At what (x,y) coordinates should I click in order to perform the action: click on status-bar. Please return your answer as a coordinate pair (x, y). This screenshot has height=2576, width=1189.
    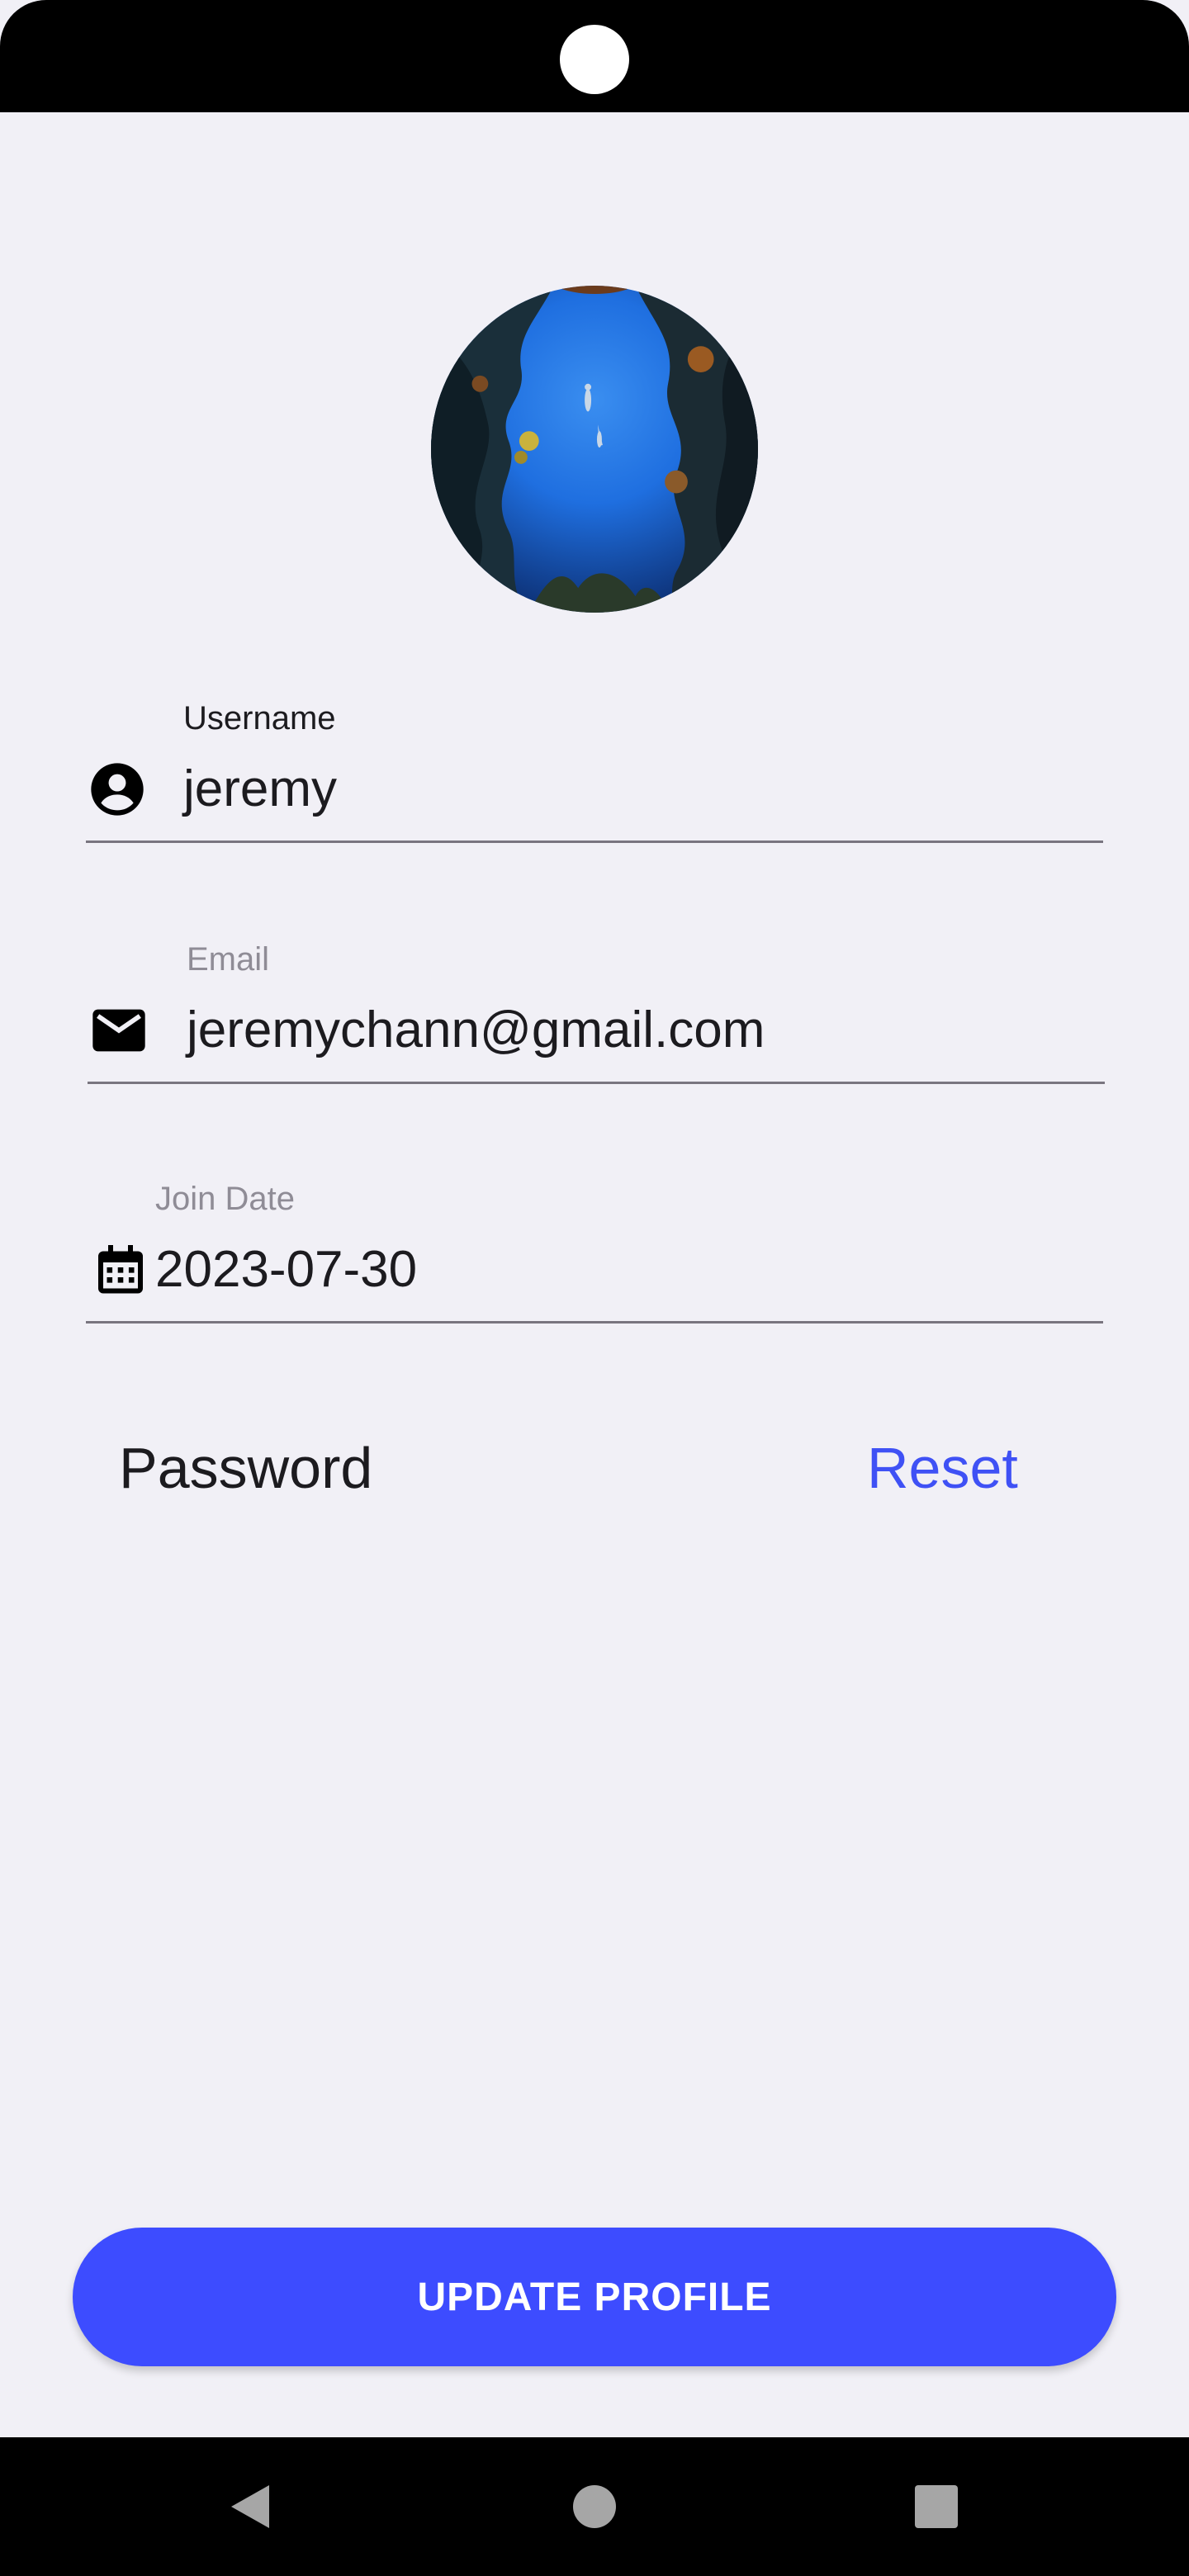
    Looking at the image, I should click on (594, 56).